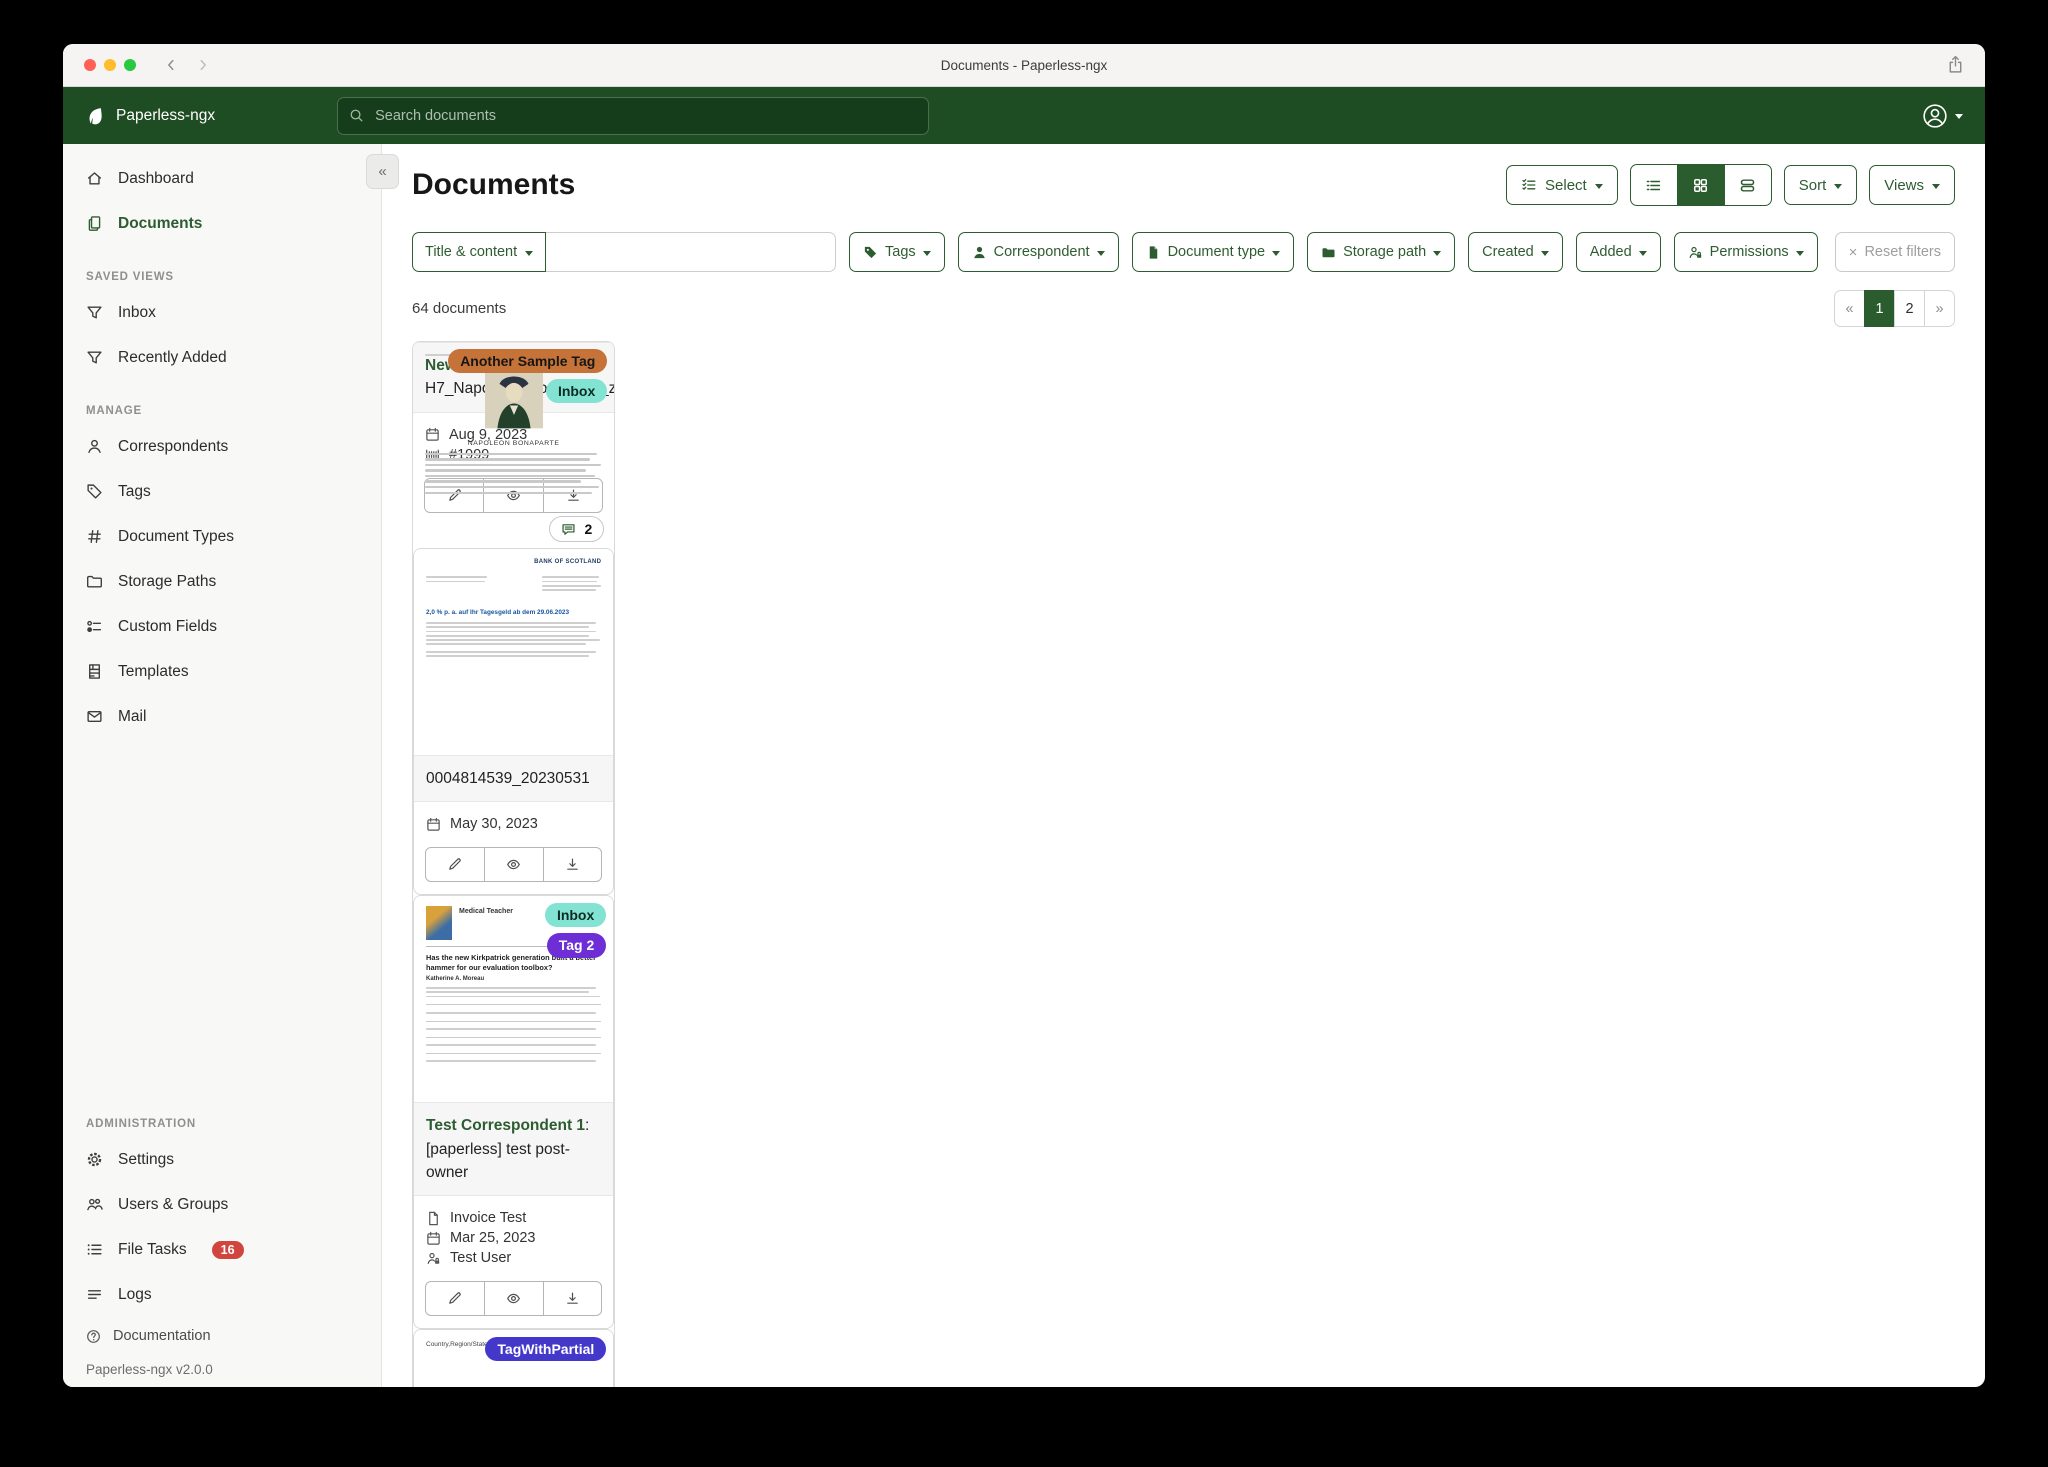 This screenshot has height=1467, width=2048. Describe the element at coordinates (513, 824) in the screenshot. I see `meta-calendar: May 30, 2023` at that location.